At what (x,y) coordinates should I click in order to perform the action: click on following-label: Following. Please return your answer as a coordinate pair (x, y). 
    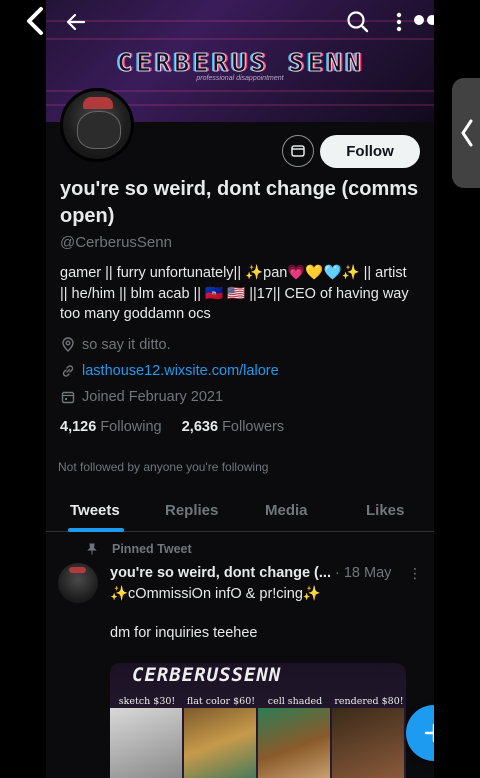
    Looking at the image, I should click on (131, 427).